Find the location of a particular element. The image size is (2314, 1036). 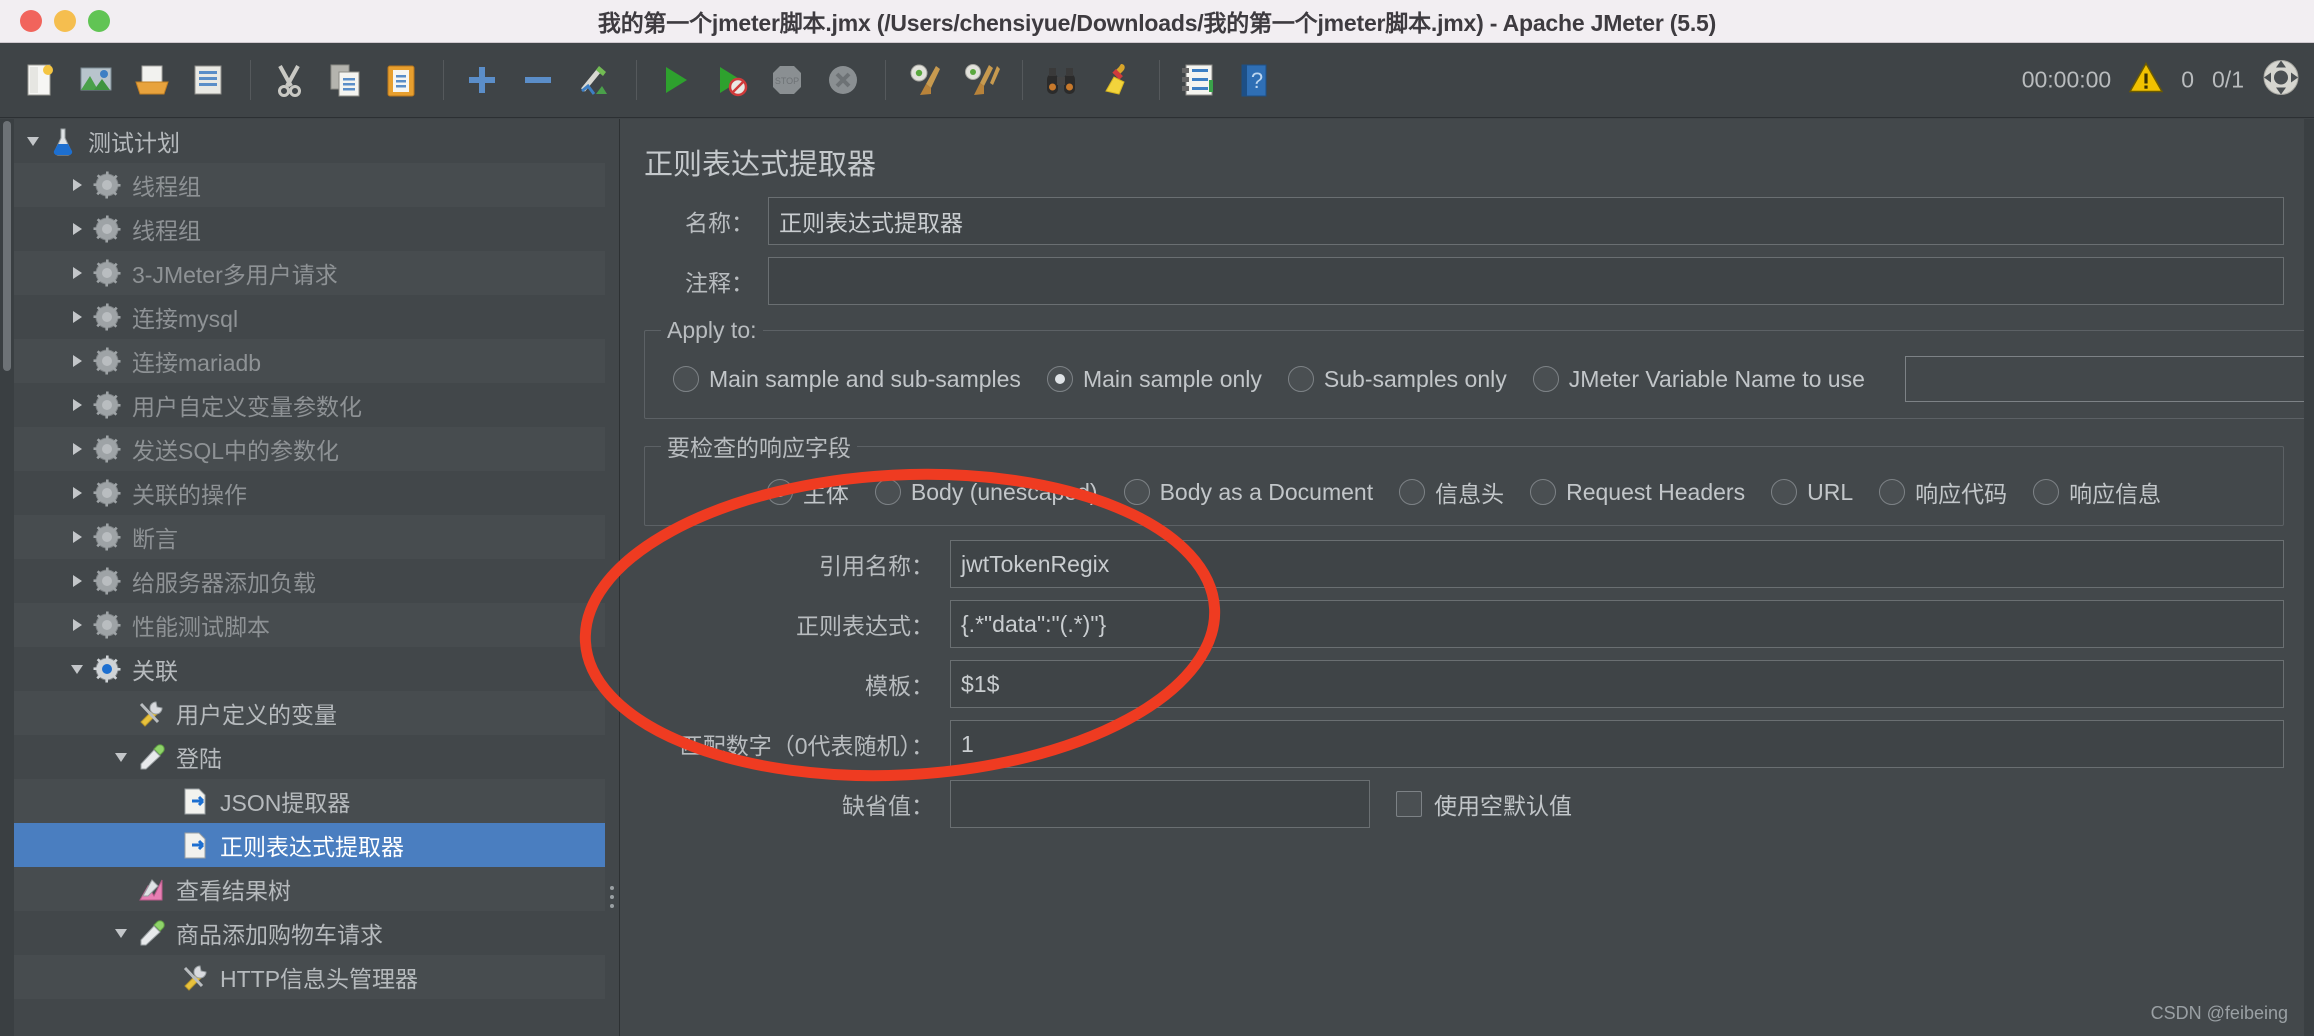

checkbox-box is located at coordinates (1409, 804).